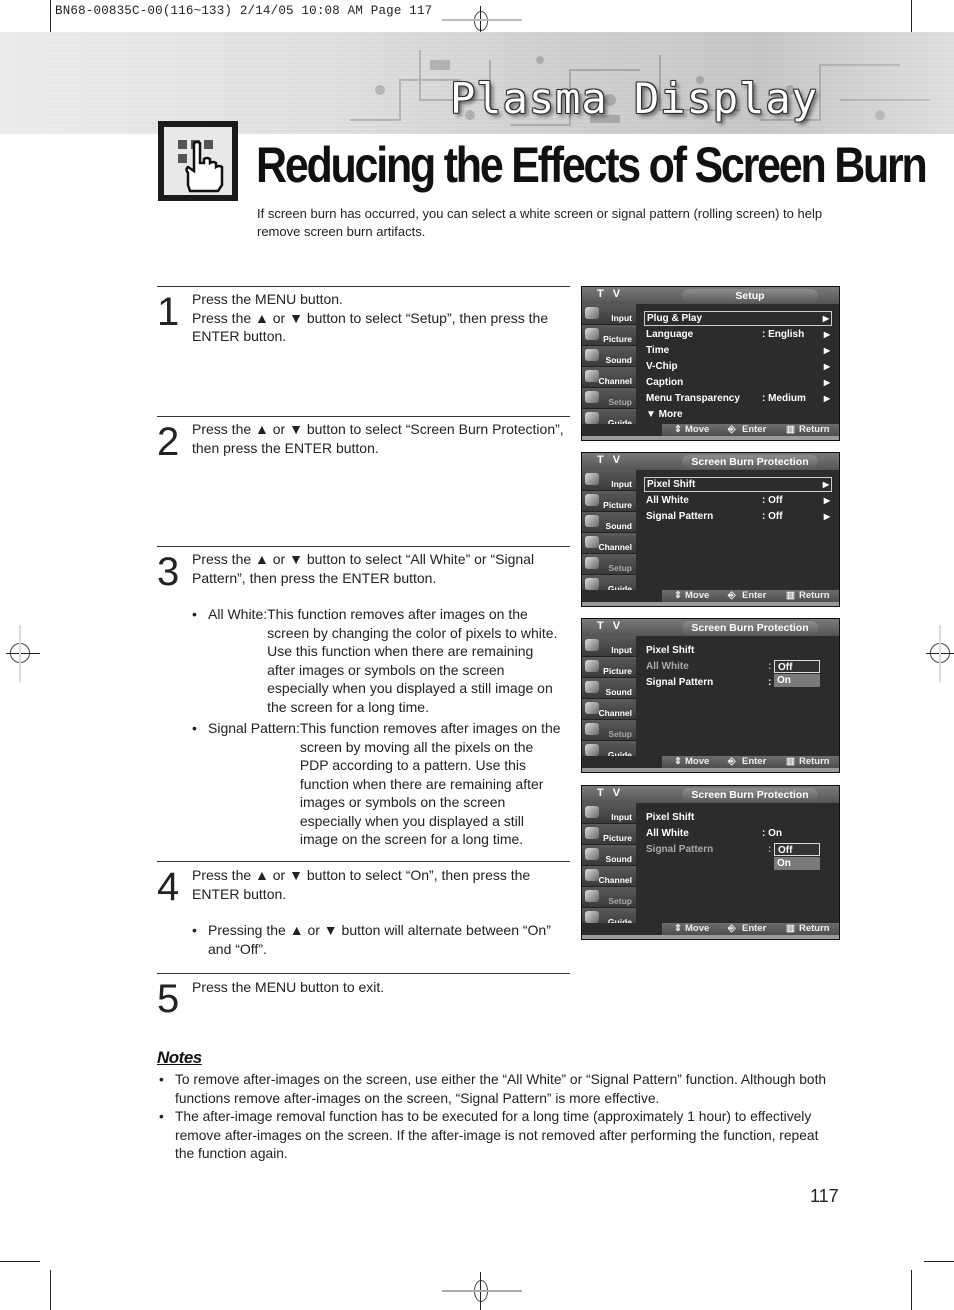 This screenshot has height=1310, width=954. Describe the element at coordinates (772, 500) in the screenshot. I see `tv-menu-row-value: : Off` at that location.